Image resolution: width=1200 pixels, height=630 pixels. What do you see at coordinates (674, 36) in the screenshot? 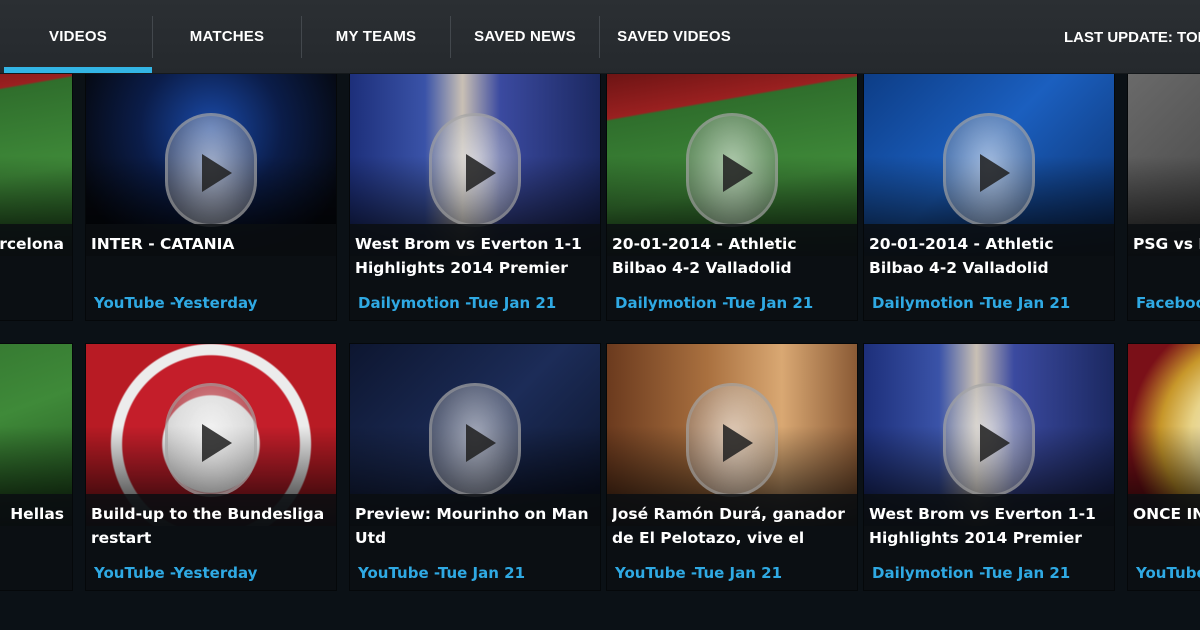
I see `tab-saved-videos: SAVED VIDEOS` at bounding box center [674, 36].